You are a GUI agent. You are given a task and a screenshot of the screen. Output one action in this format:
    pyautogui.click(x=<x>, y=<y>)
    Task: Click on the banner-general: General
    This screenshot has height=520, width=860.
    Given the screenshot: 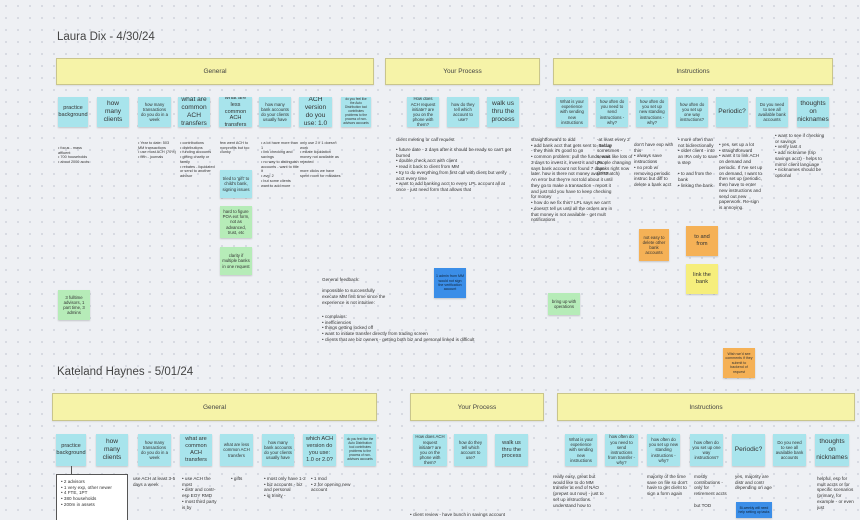 What is the action you would take?
    pyautogui.click(x=215, y=71)
    